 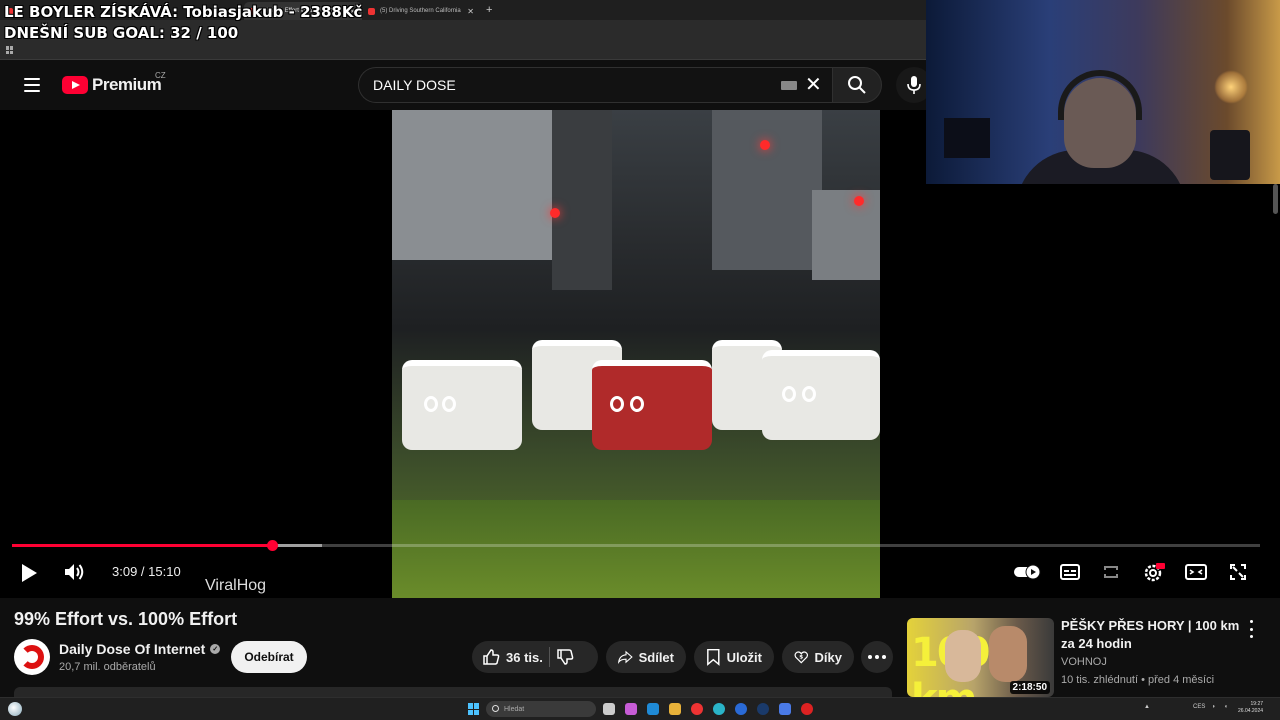 What do you see at coordinates (1138, 680) in the screenshot?
I see `recommended-video-meta: 10 tis. zhlédnutí • před 4 měsíci` at bounding box center [1138, 680].